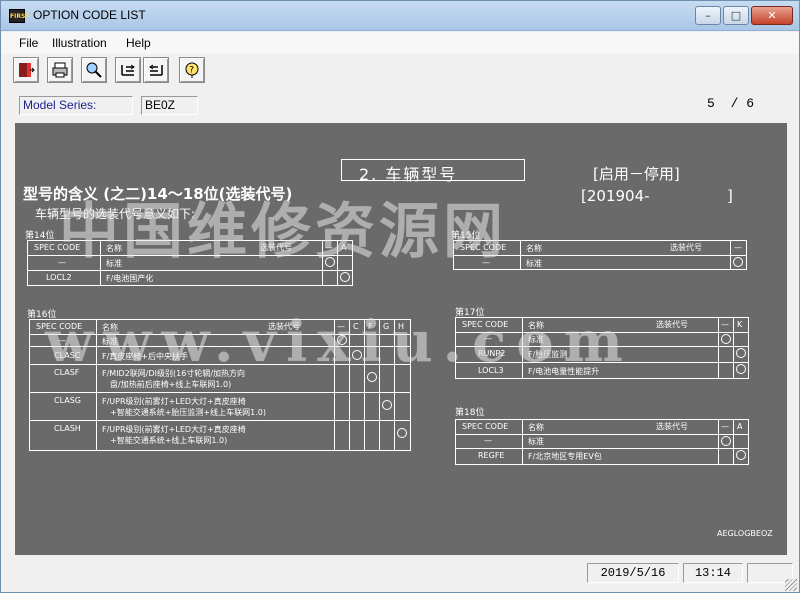  Describe the element at coordinates (67, 428) in the screenshot. I see `row-spec: CLASH` at that location.